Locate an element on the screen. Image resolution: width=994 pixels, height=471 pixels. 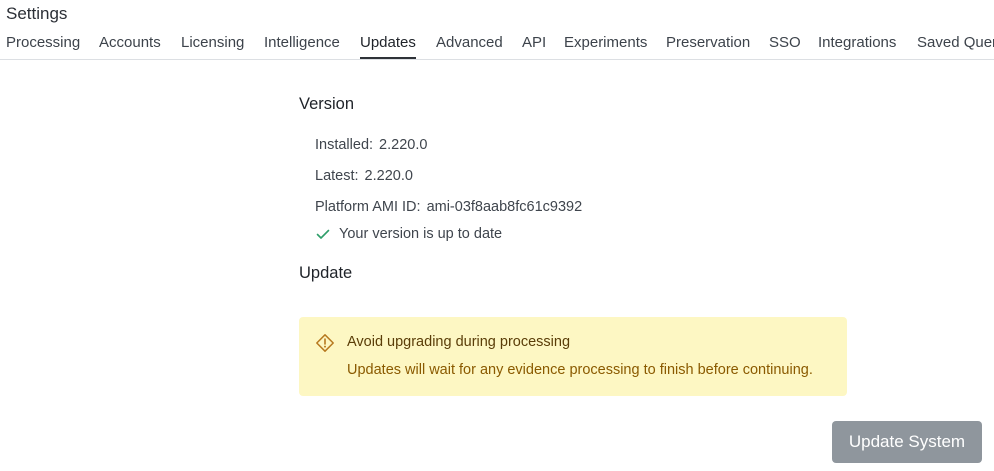
tab-experiments: Experiments is located at coordinates (605, 43).